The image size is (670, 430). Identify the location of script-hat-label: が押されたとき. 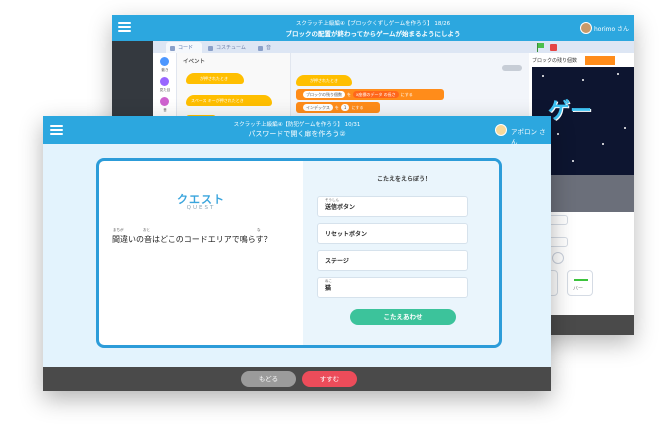
(324, 80).